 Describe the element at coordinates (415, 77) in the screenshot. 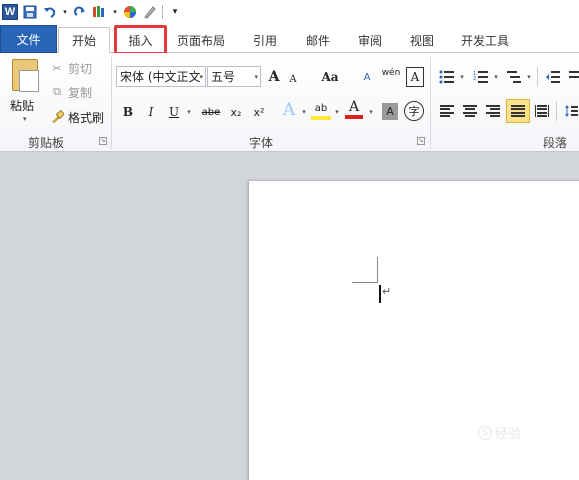

I see `character-border-button: A` at that location.